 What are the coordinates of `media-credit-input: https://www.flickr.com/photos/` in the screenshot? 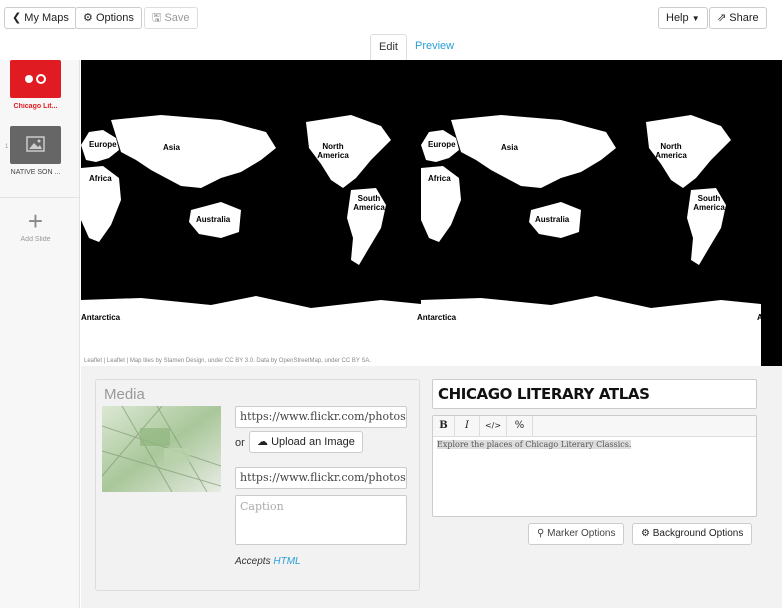 It's located at (321, 478).